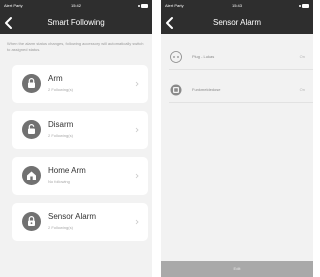 This screenshot has width=320, height=277. Describe the element at coordinates (72, 216) in the screenshot. I see `mode-title: Sensor Alarm` at that location.